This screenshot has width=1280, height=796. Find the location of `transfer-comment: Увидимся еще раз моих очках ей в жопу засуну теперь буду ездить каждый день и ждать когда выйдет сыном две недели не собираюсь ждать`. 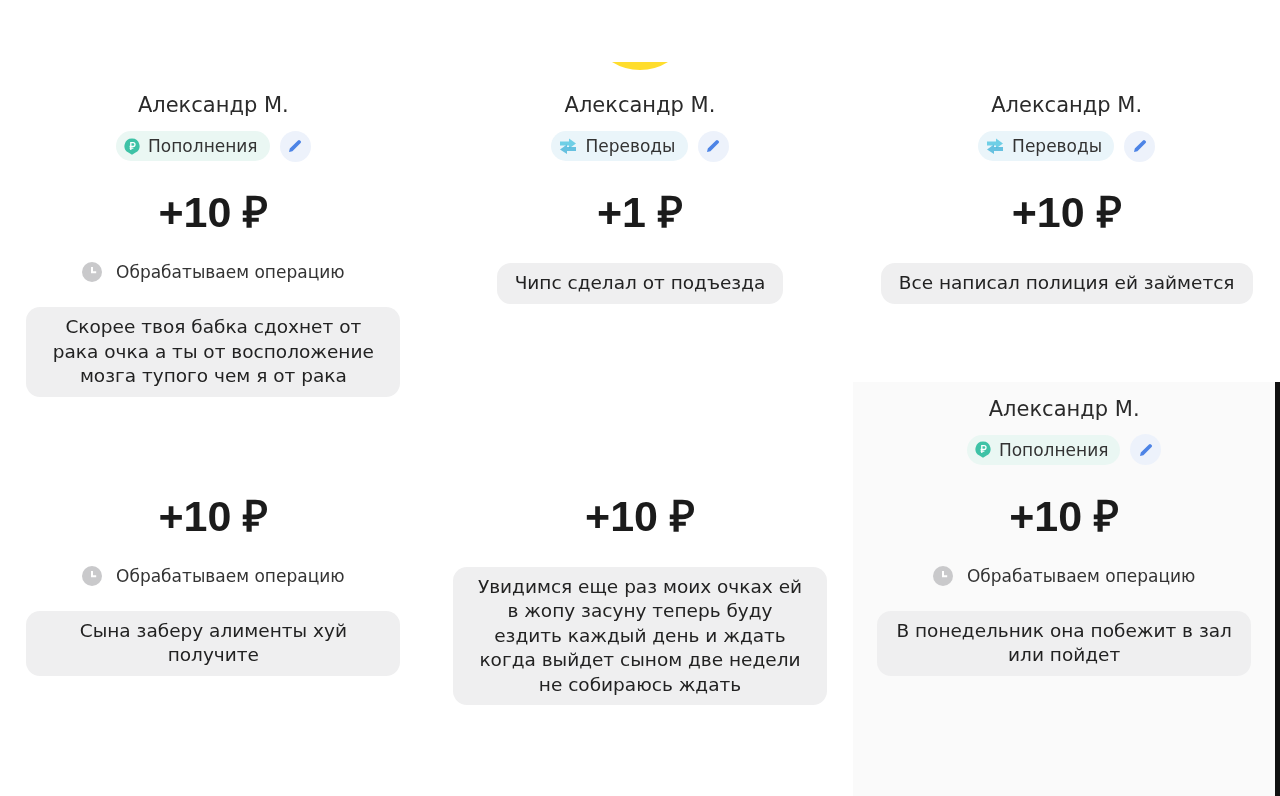

transfer-comment: Увидимся еще раз моих очках ей в жопу засуну теперь буду ездить каждый день и ждать когда выйдет сыном две недели не собираюсь ждать is located at coordinates (640, 635).